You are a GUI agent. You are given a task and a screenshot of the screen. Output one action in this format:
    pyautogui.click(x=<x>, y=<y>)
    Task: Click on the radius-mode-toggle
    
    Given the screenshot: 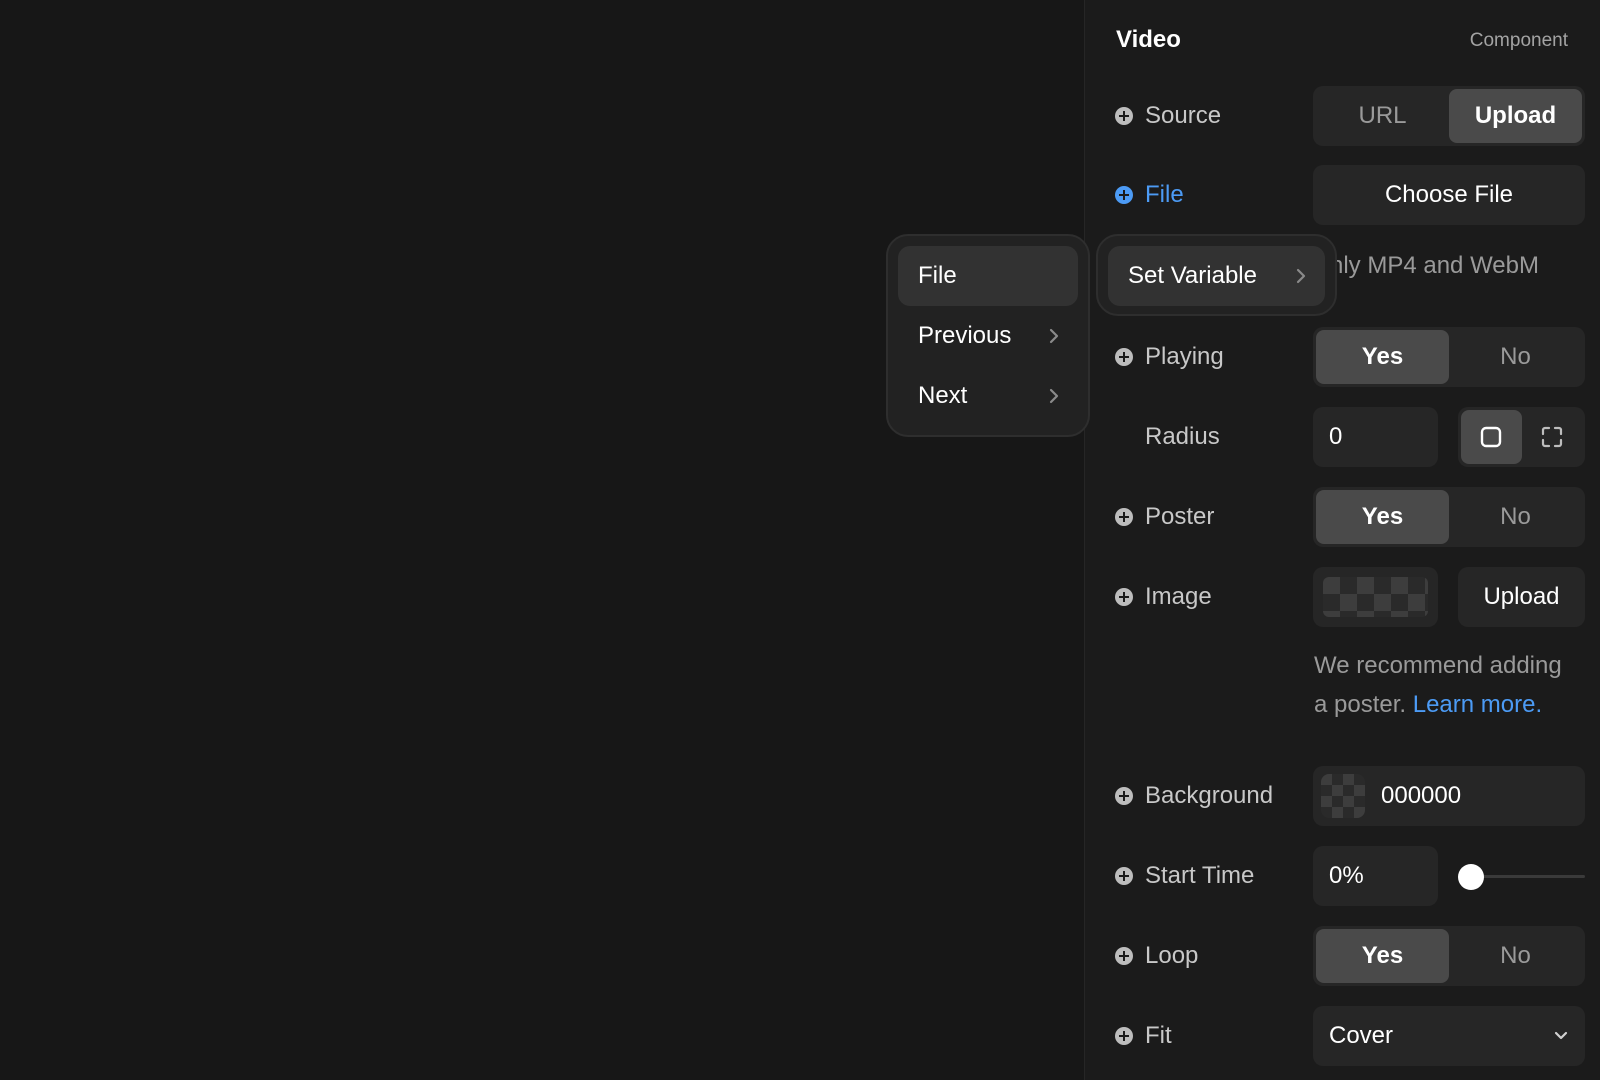 What is the action you would take?
    pyautogui.click(x=1521, y=437)
    